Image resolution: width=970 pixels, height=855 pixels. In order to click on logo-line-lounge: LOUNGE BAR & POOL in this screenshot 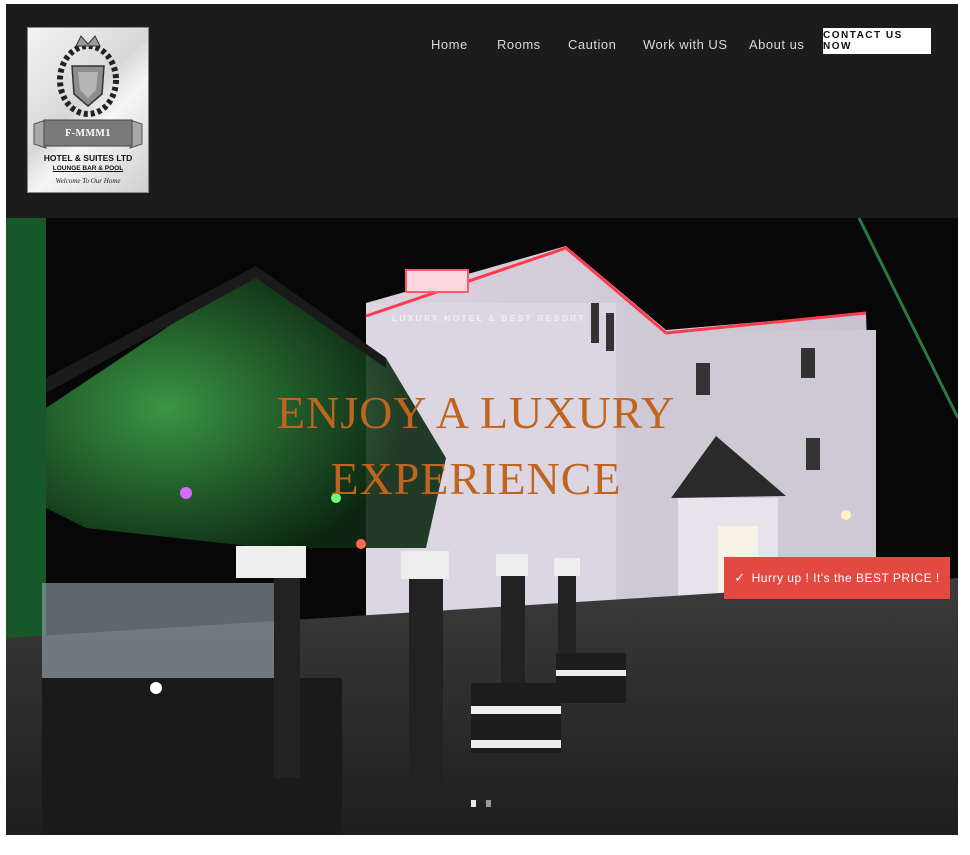, I will do `click(88, 168)`.